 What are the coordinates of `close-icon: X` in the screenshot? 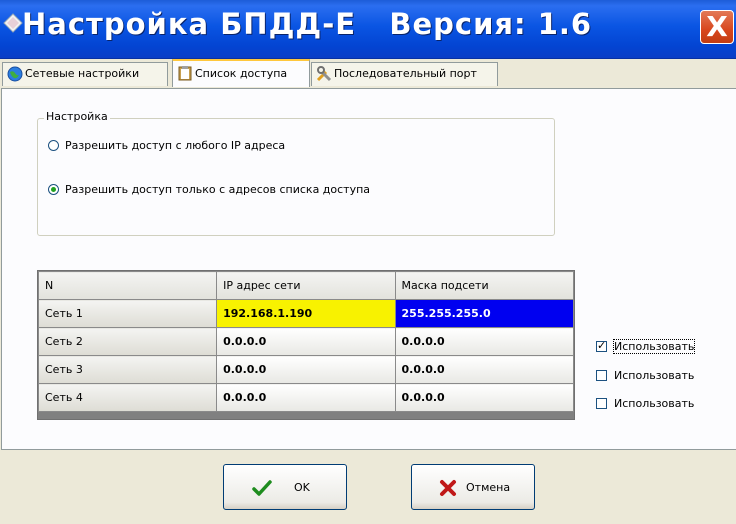 It's located at (717, 26).